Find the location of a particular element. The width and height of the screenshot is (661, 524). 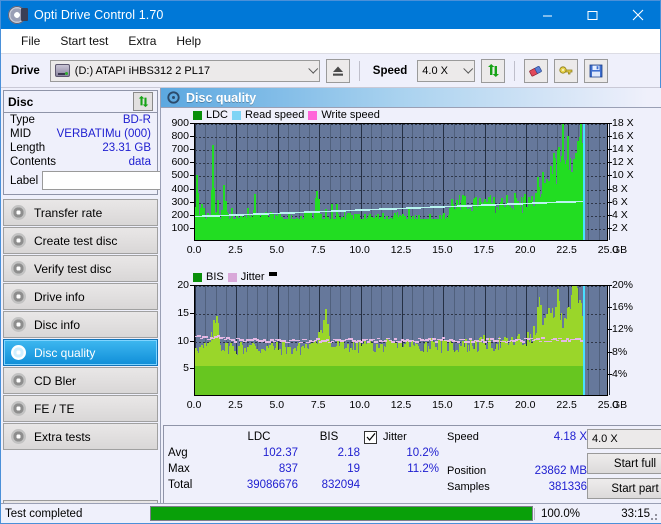

eject-button is located at coordinates (337, 70).